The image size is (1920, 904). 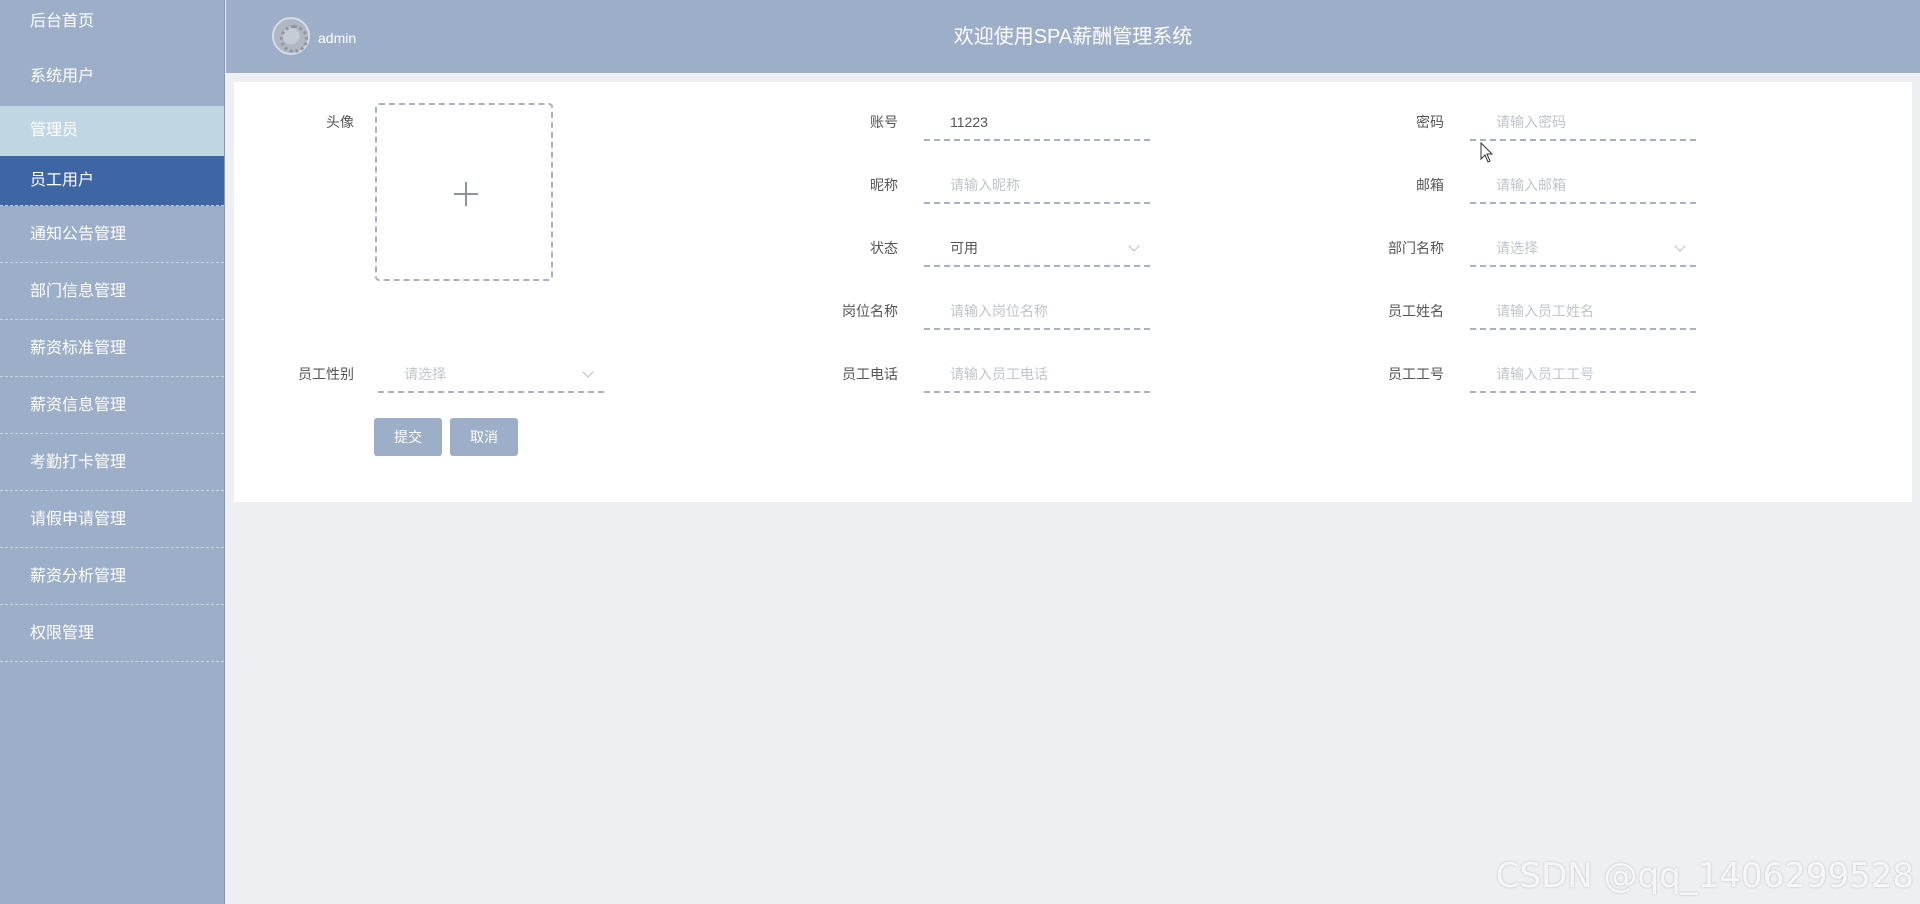 I want to click on account-label: 账号, so click(x=884, y=122).